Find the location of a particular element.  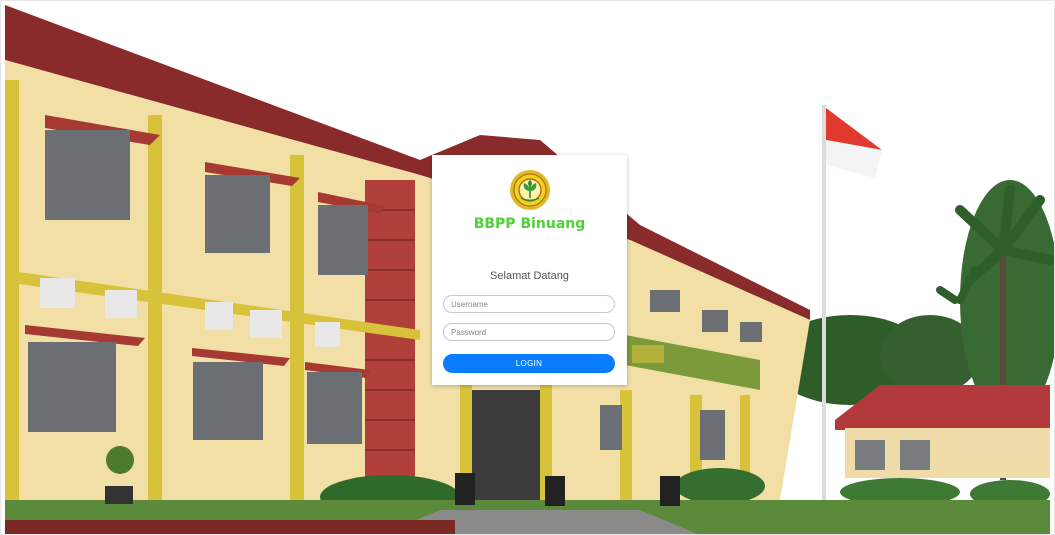

bbpp-emblem-icon is located at coordinates (529, 190).